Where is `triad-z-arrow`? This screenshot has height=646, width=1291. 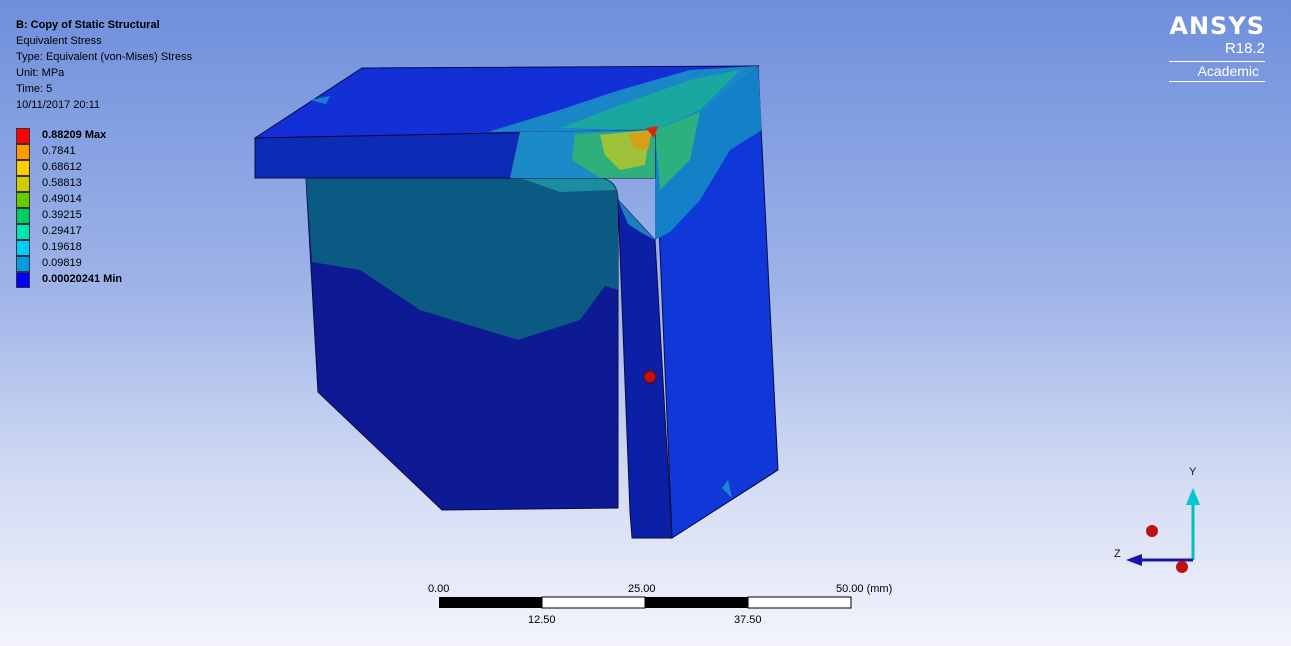
triad-z-arrow is located at coordinates (1134, 560).